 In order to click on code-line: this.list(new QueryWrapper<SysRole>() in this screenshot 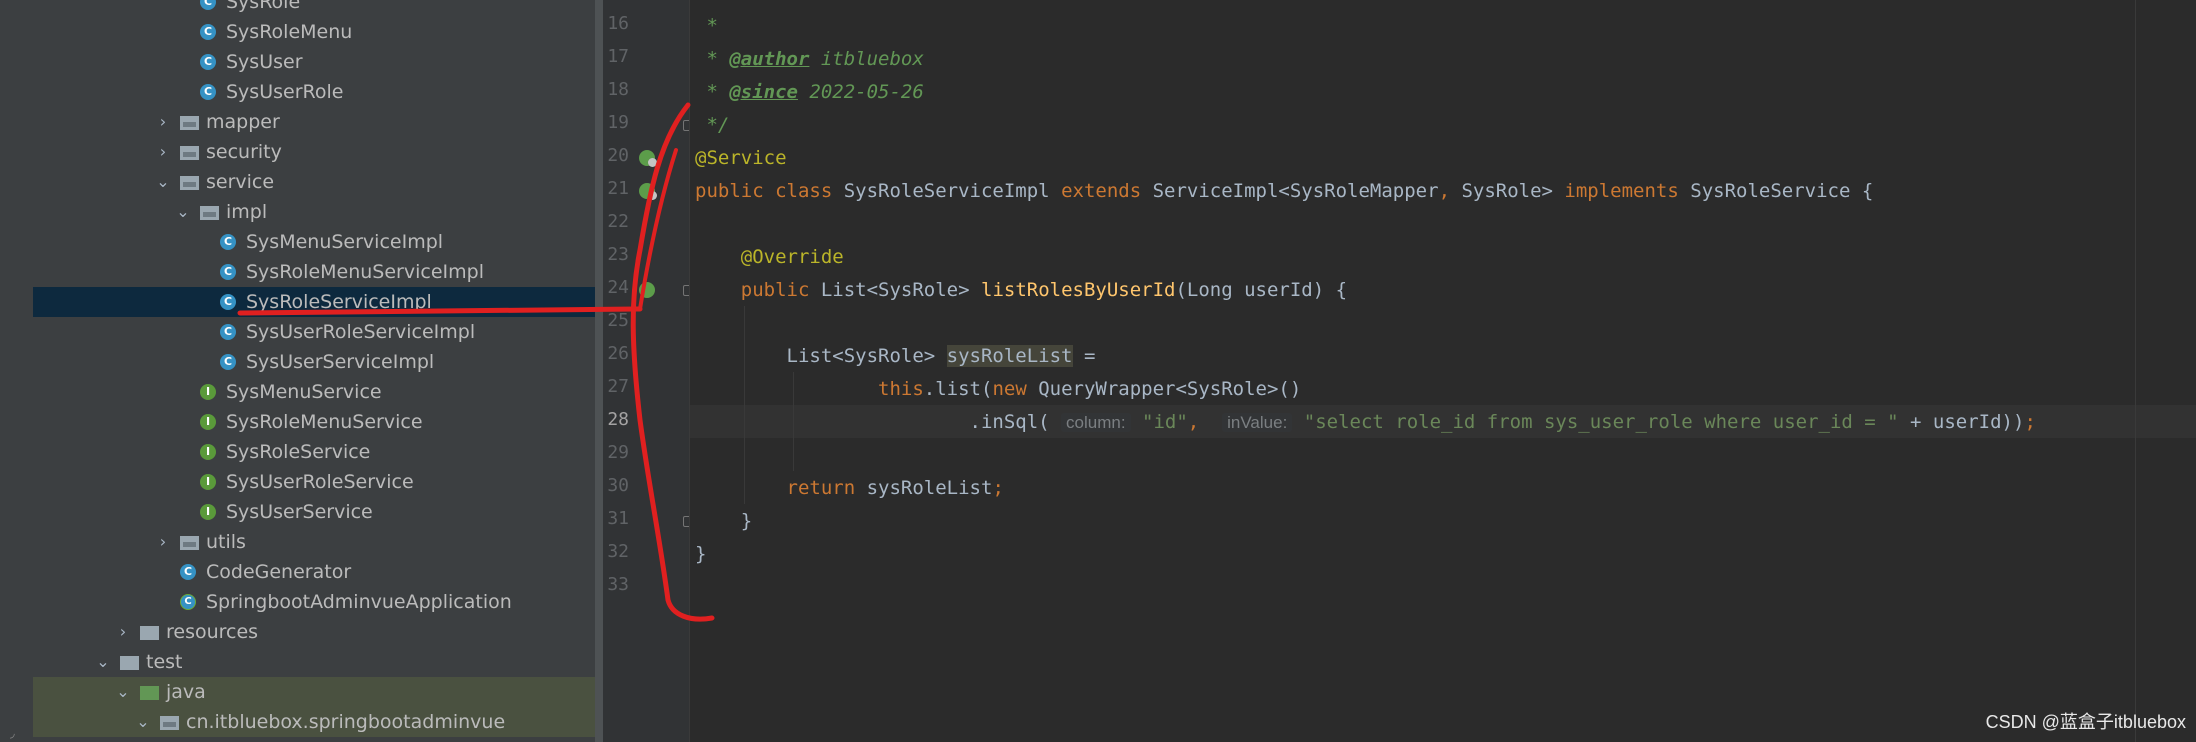, I will do `click(998, 389)`.